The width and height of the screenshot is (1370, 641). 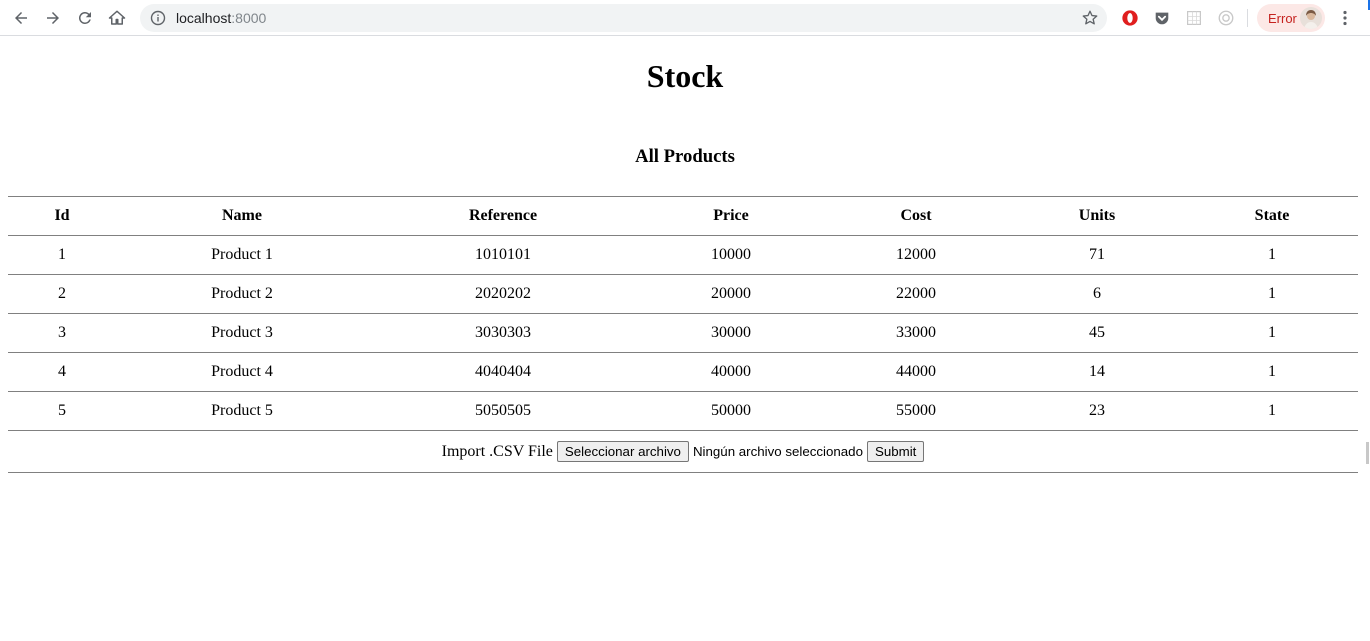 I want to click on back-arrow-icon, so click(x=21, y=18).